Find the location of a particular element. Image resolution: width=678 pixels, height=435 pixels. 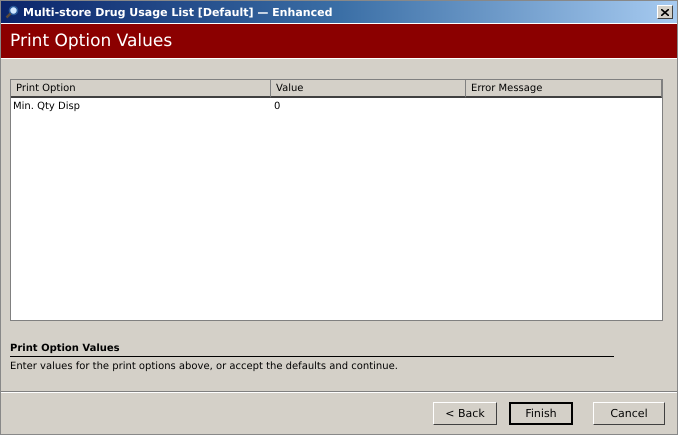

dialog-button: Cancel is located at coordinates (629, 413).